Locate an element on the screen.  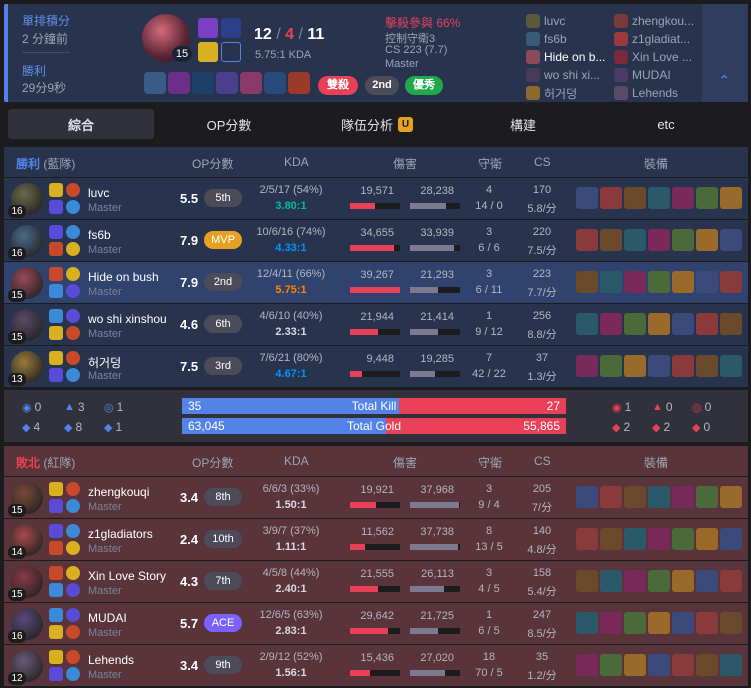
player-name: Xin Love Story is located at coordinates (127, 576).